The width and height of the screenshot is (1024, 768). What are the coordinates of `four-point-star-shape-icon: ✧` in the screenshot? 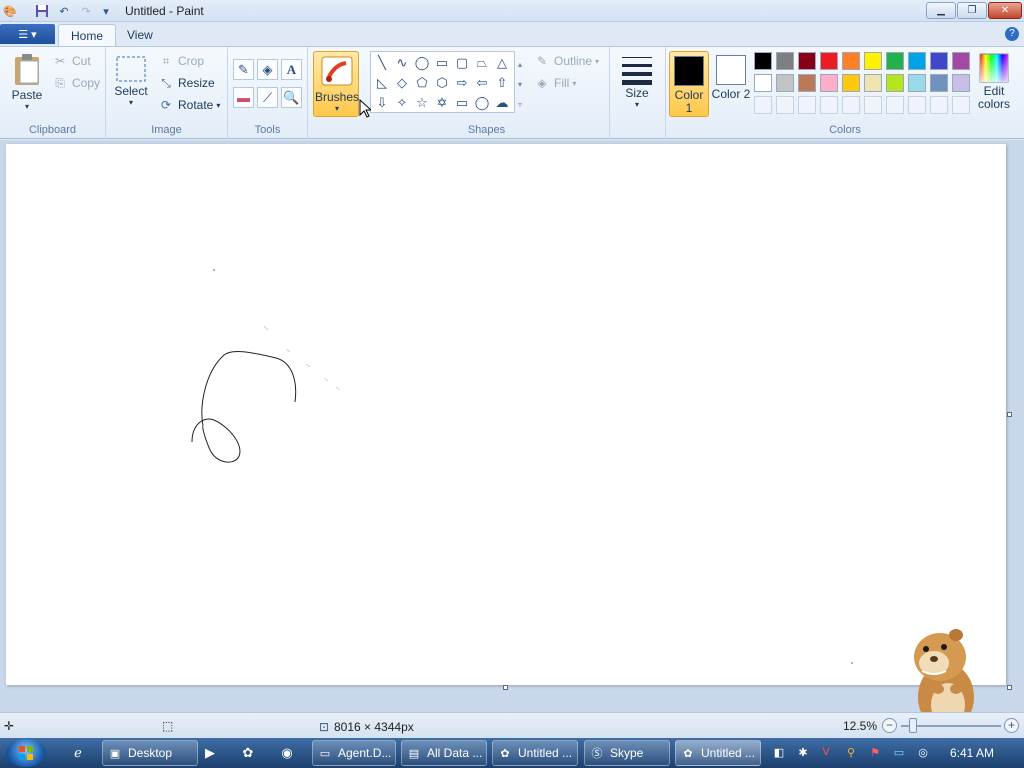 It's located at (402, 103).